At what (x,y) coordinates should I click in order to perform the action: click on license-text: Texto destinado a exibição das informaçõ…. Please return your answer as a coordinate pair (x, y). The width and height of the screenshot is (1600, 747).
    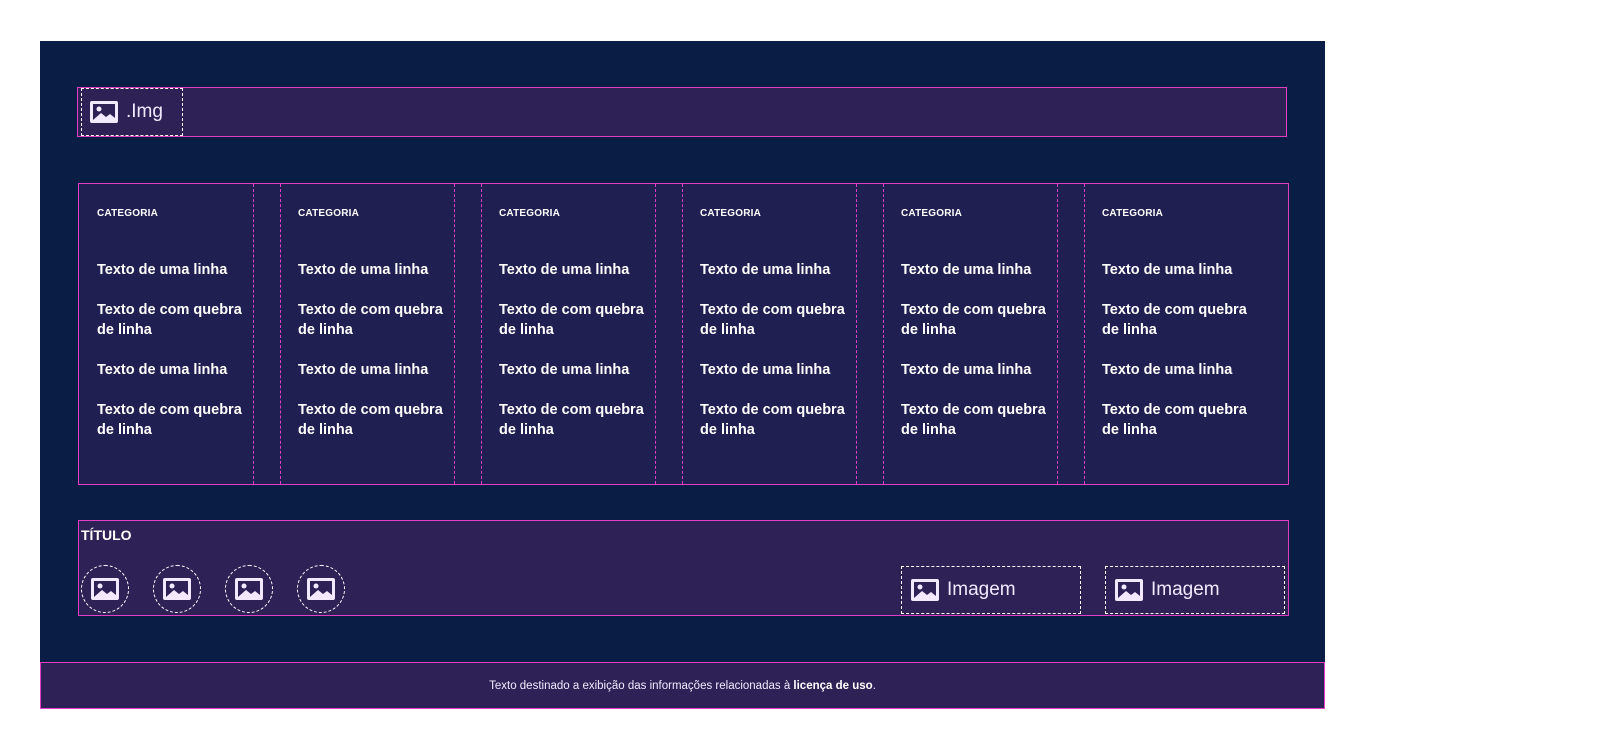
    Looking at the image, I should click on (640, 685).